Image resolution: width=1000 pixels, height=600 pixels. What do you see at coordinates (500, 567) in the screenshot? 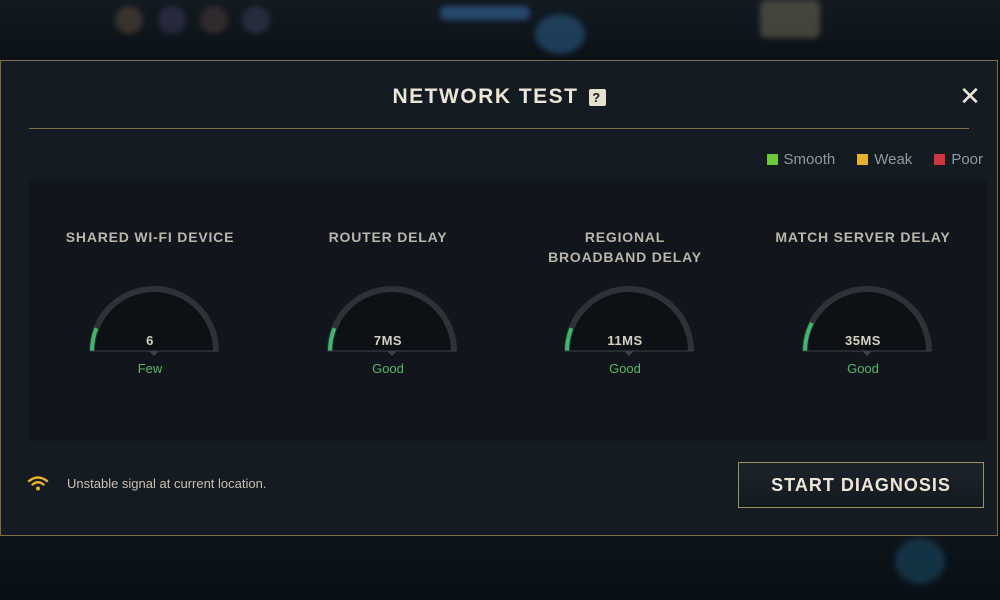
I see `background-hud-bottom` at bounding box center [500, 567].